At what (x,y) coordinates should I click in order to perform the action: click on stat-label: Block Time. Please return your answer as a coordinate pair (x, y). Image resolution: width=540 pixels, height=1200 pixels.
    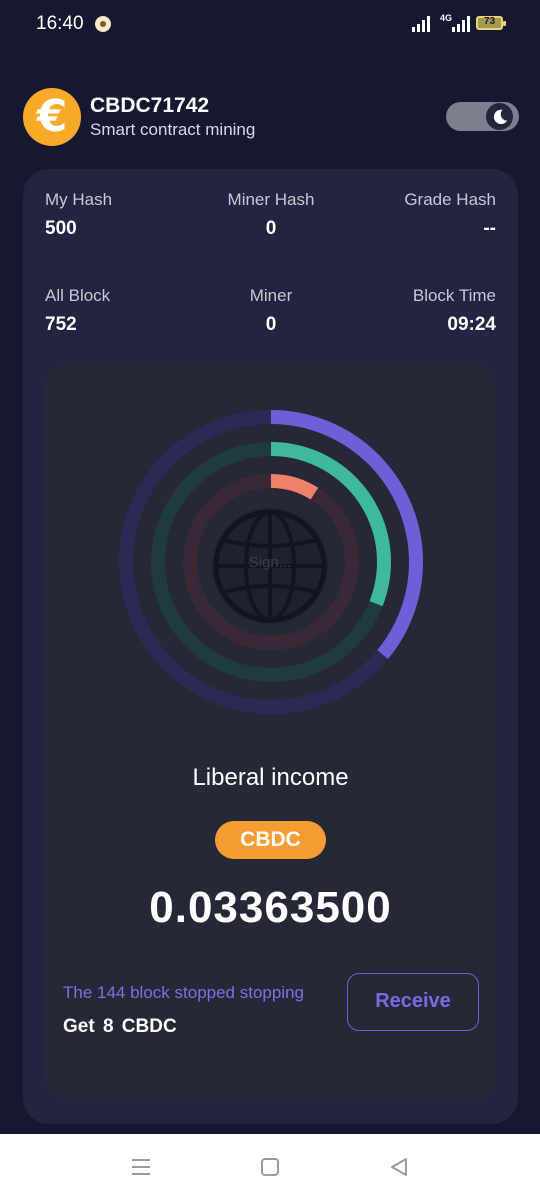
    Looking at the image, I should click on (454, 295).